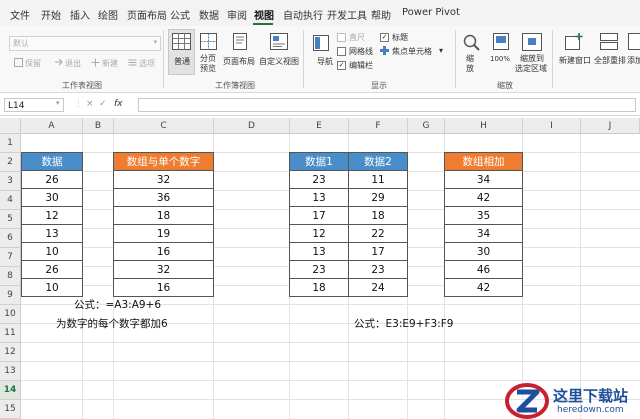 The width and height of the screenshot is (640, 419). I want to click on enter-icon: ✓, so click(103, 104).